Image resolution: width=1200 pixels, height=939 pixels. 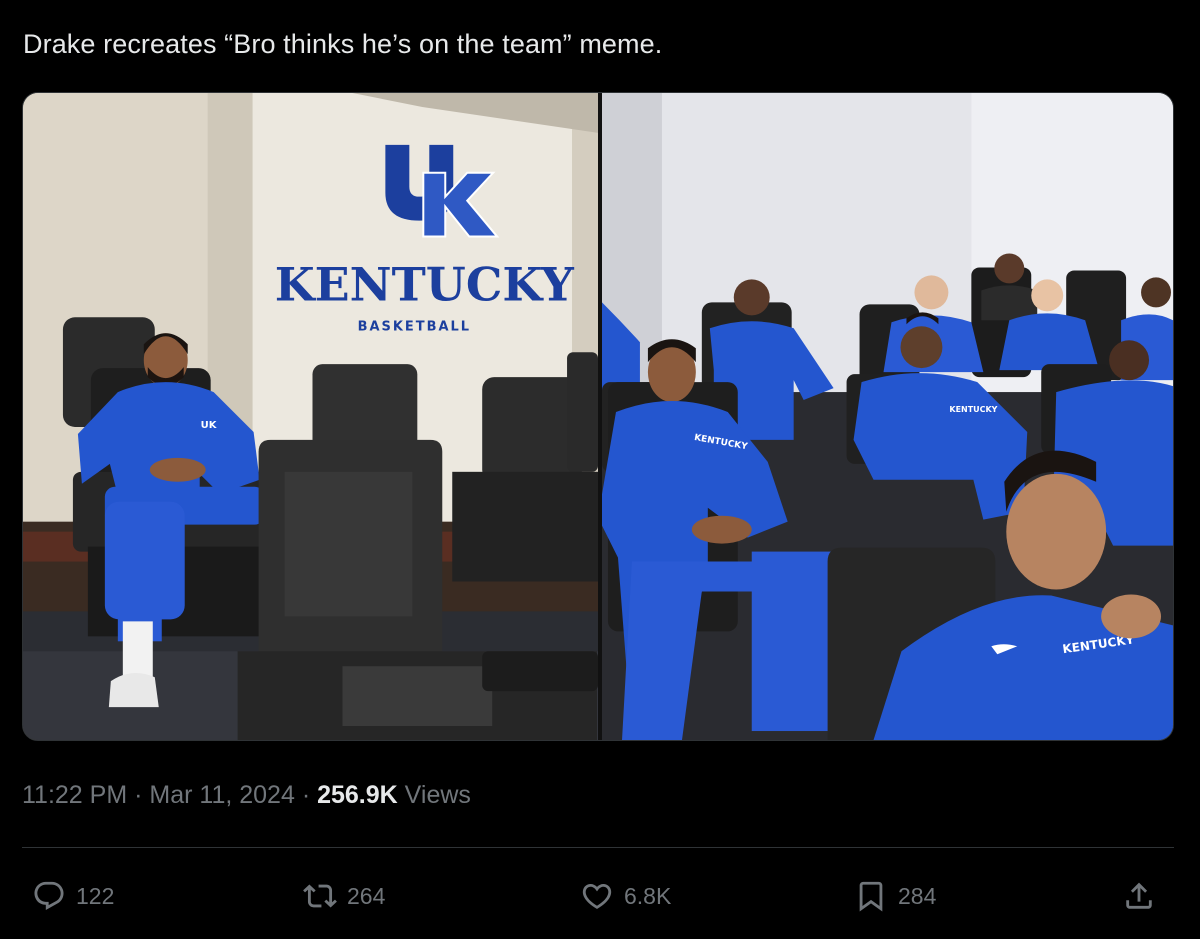 I want to click on divider, so click(x=598, y=847).